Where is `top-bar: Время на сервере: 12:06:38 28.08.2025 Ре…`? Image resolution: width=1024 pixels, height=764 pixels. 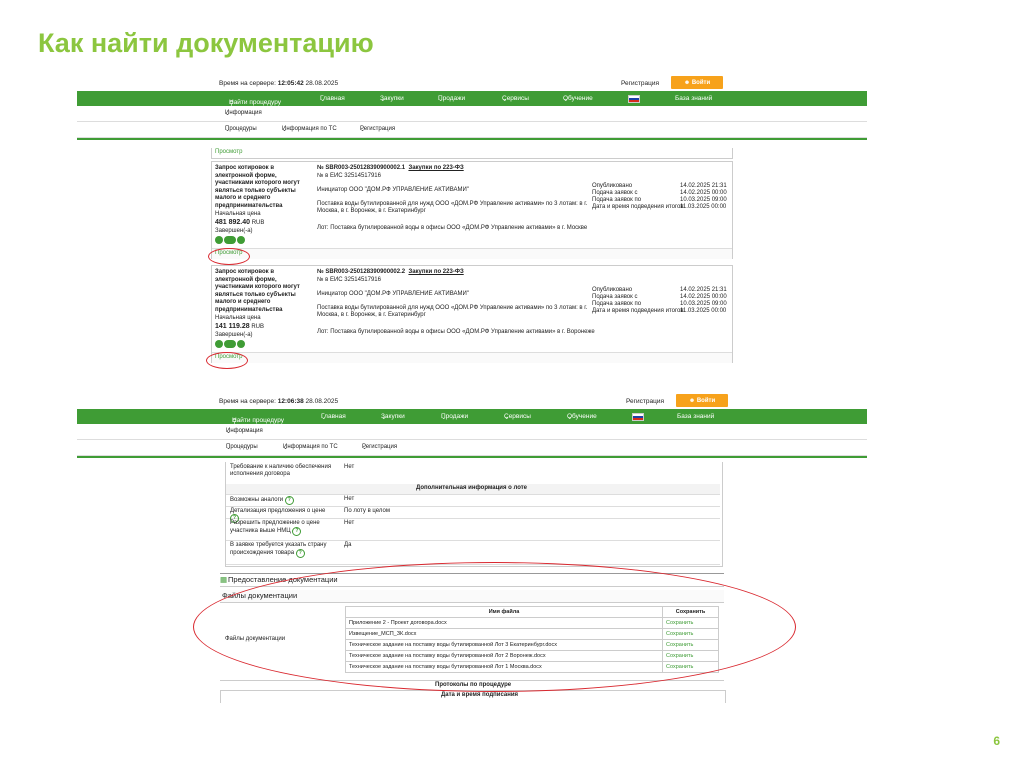 top-bar: Время на сервере: 12:06:38 28.08.2025 Ре… is located at coordinates (472, 401).